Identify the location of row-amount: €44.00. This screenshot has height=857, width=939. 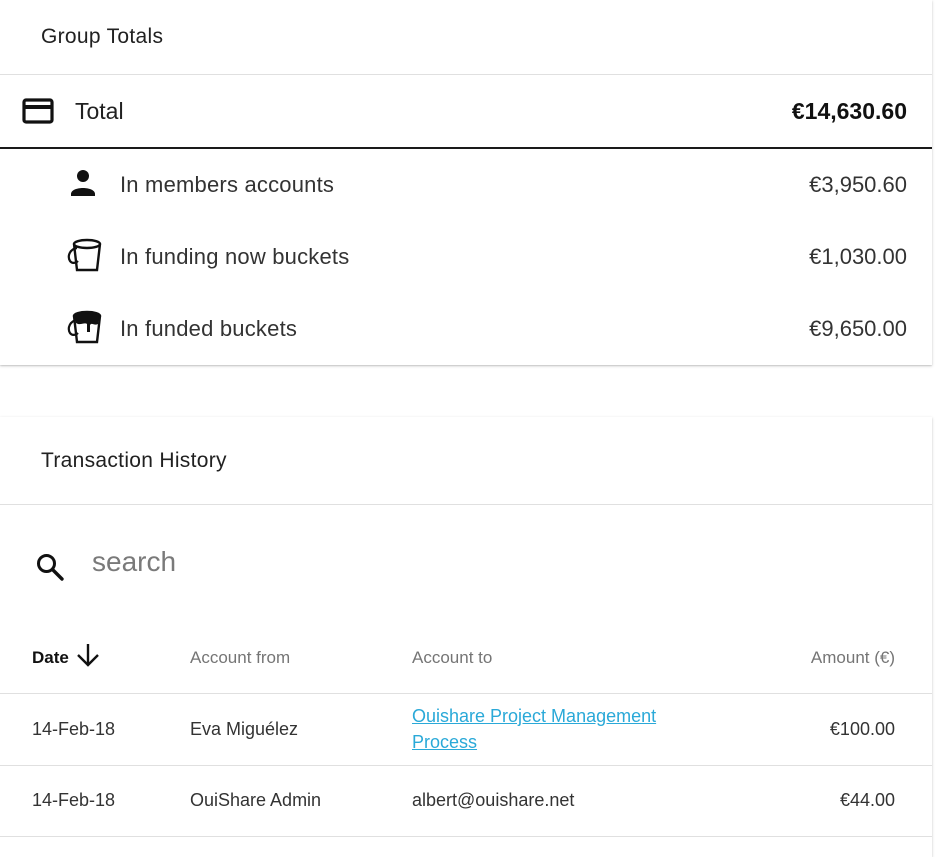
(867, 800).